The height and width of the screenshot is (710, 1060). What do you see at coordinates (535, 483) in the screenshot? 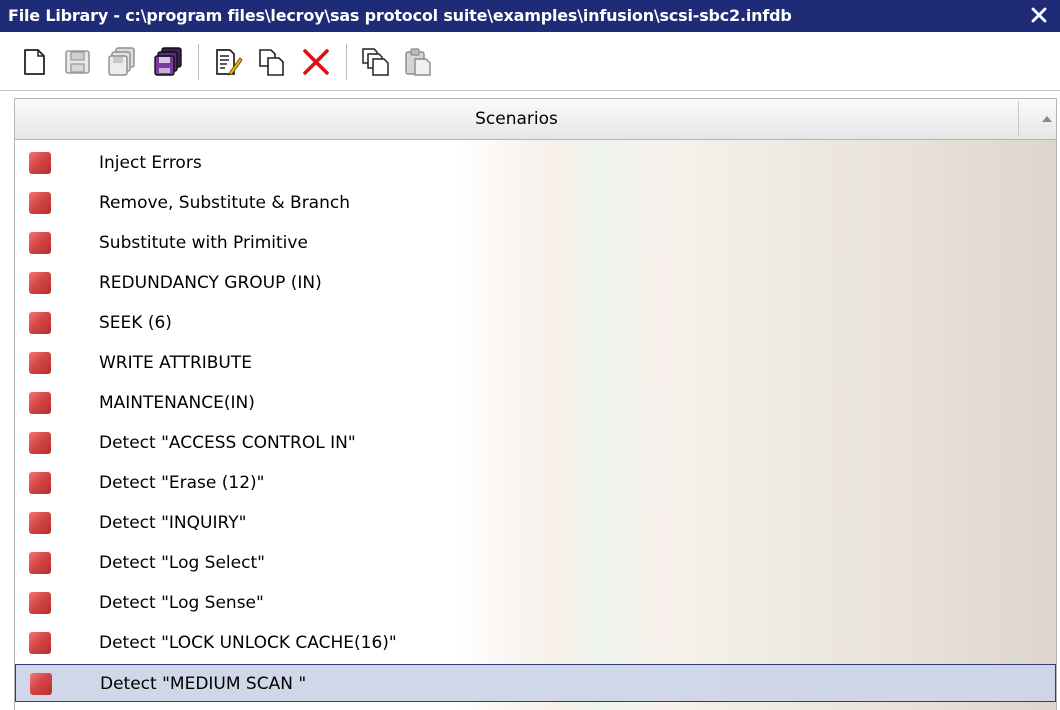
I see `list-item: Detect "Erase (12)"` at bounding box center [535, 483].